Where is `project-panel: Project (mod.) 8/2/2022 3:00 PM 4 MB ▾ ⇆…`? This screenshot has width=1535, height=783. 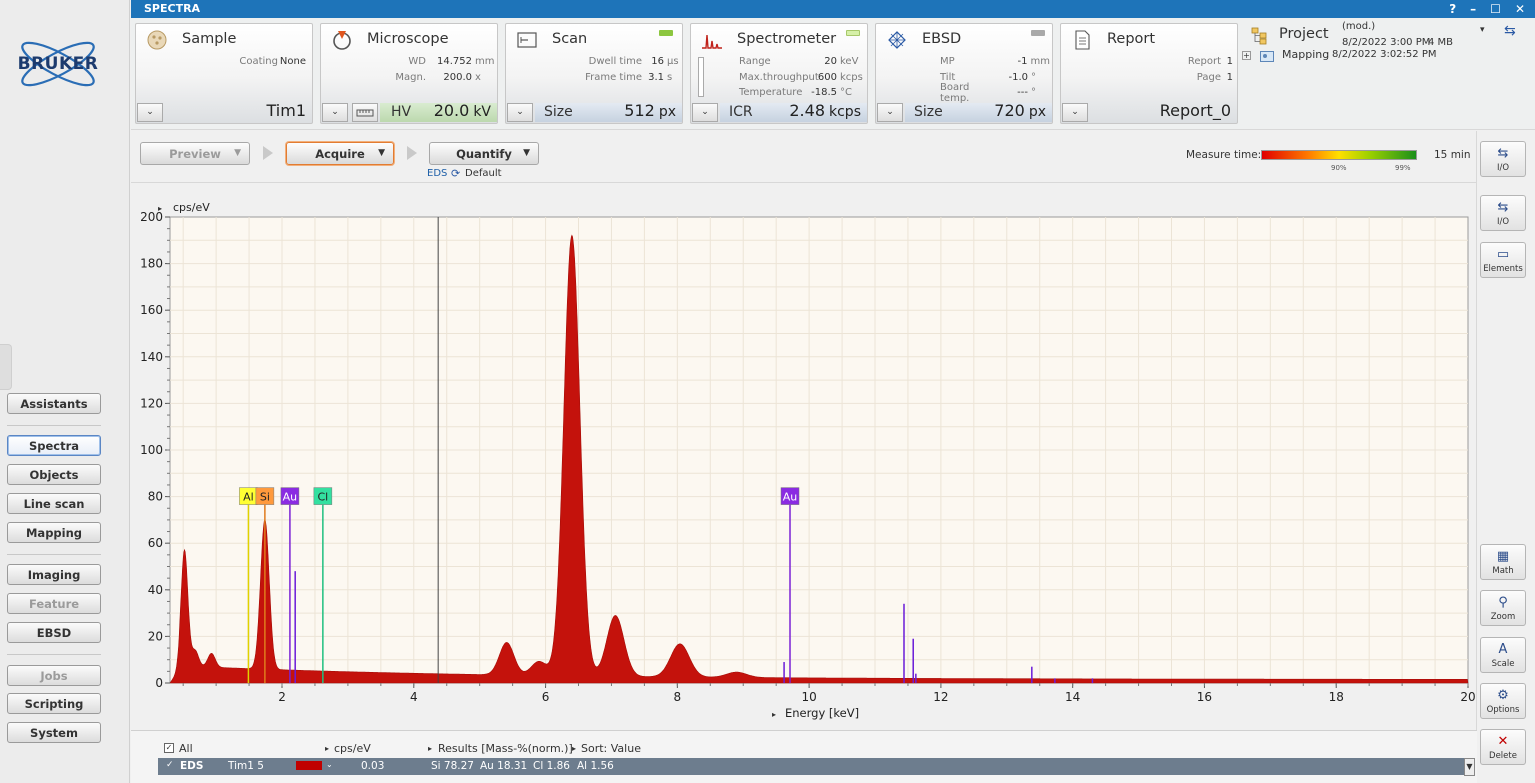
project-panel: Project (mod.) 8/2/2022 3:00 PM 4 MB ▾ ⇆… is located at coordinates (1383, 42).